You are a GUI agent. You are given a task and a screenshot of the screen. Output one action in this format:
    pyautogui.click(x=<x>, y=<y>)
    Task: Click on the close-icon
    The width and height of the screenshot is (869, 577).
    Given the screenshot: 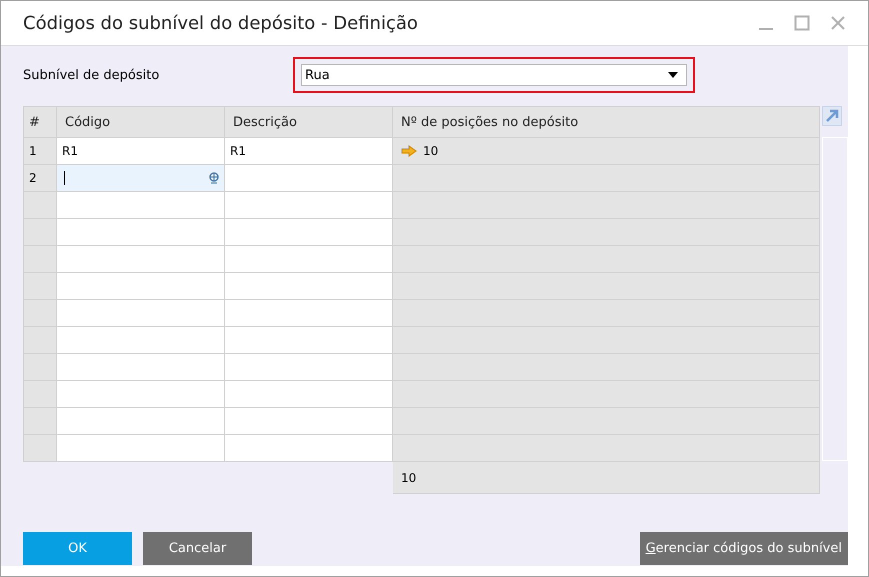 What is the action you would take?
    pyautogui.click(x=838, y=23)
    